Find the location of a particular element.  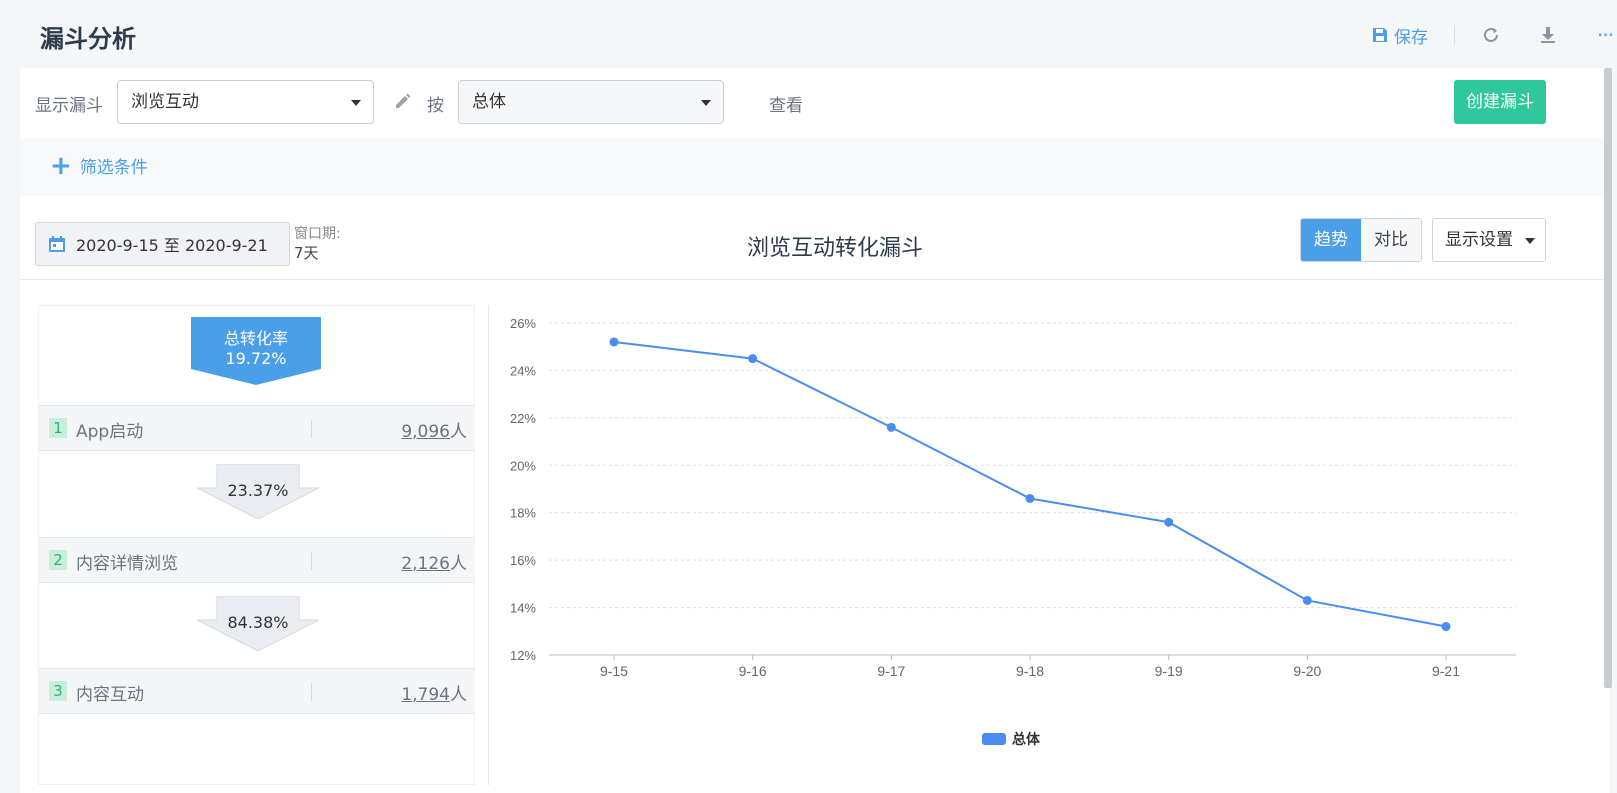

total-conversion-badge: 总转化率 19.72% is located at coordinates (256, 351).